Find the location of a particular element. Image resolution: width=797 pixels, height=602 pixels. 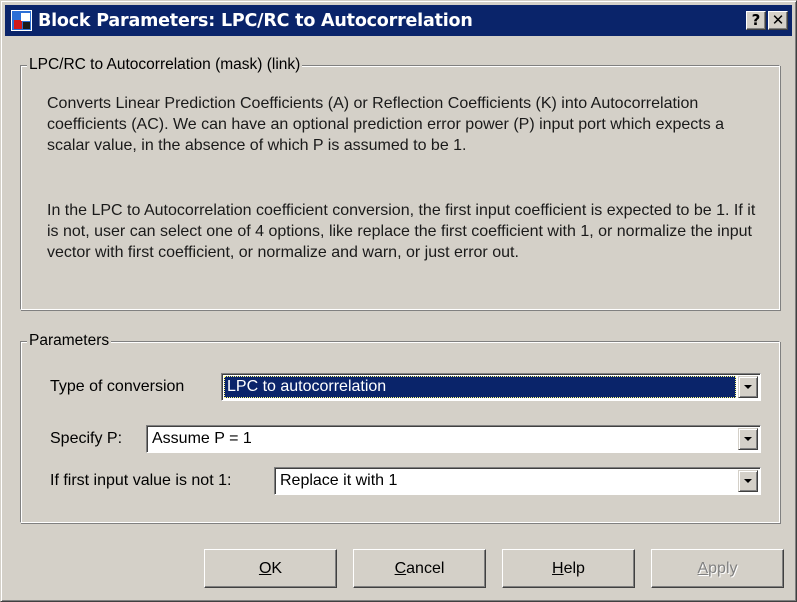

close-icon: ✕ is located at coordinates (778, 20).